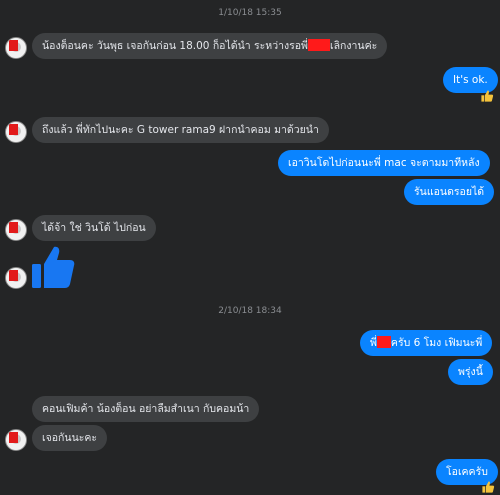 The image size is (500, 495). Describe the element at coordinates (53, 267) in the screenshot. I see `like-icon` at that location.